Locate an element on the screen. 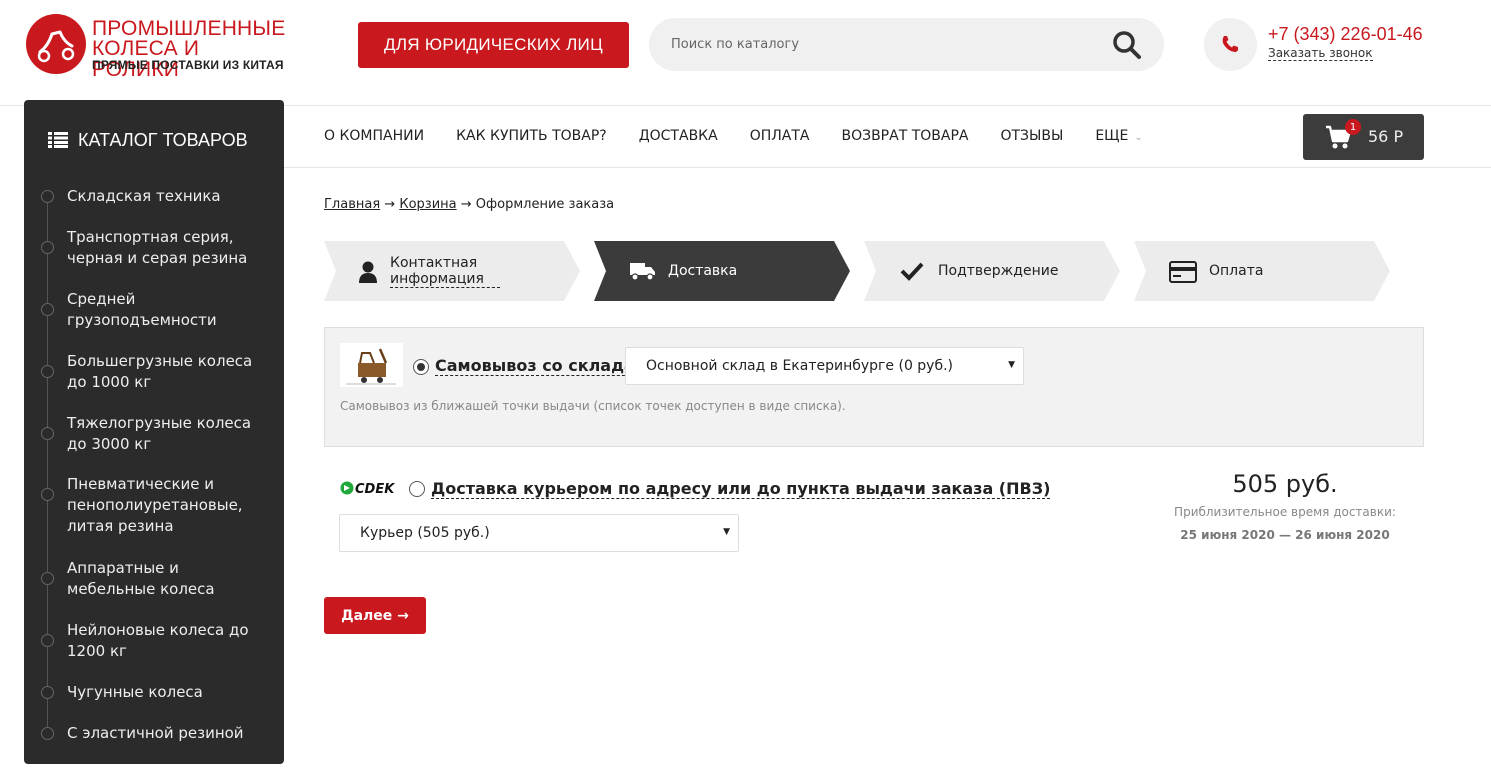 The height and width of the screenshot is (778, 1491). step-label: Контактная информация is located at coordinates (445, 271).